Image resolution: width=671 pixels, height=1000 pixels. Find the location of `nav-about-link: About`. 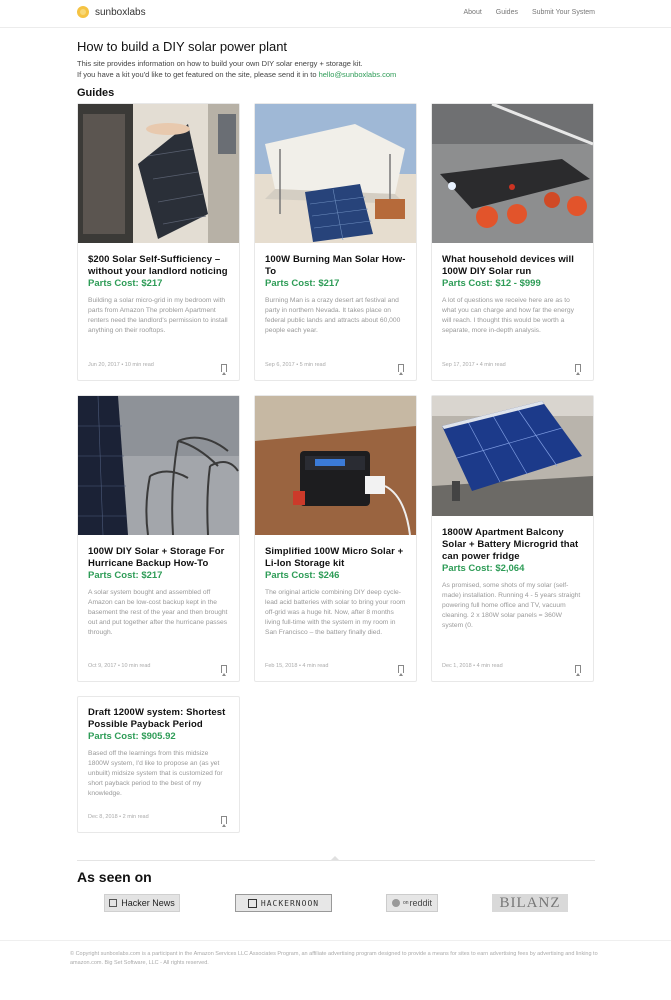

nav-about-link: About is located at coordinates (472, 12).